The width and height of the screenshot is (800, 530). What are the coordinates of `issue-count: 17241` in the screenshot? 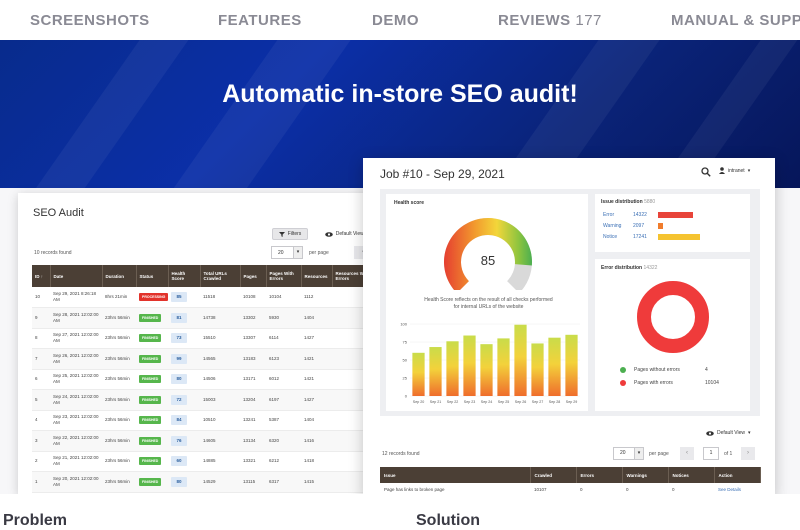 It's located at (640, 237).